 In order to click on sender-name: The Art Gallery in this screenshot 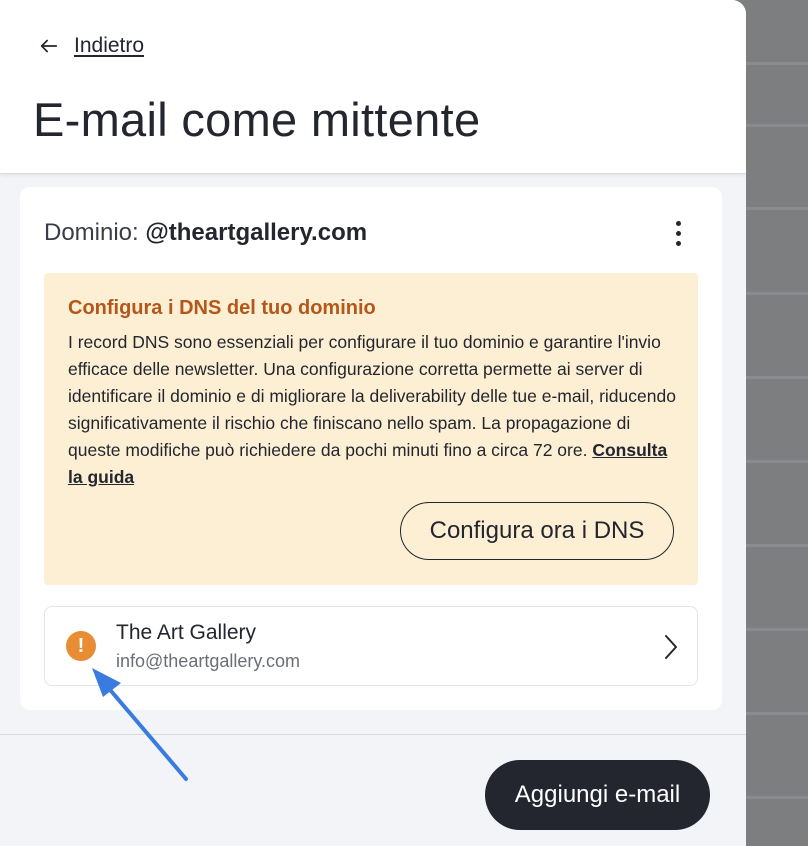, I will do `click(186, 632)`.